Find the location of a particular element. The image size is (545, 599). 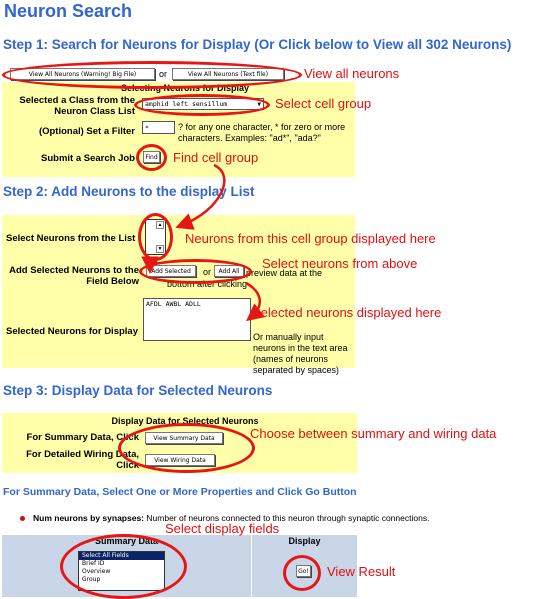

arrow-add-to-display is located at coordinates (255, 301).